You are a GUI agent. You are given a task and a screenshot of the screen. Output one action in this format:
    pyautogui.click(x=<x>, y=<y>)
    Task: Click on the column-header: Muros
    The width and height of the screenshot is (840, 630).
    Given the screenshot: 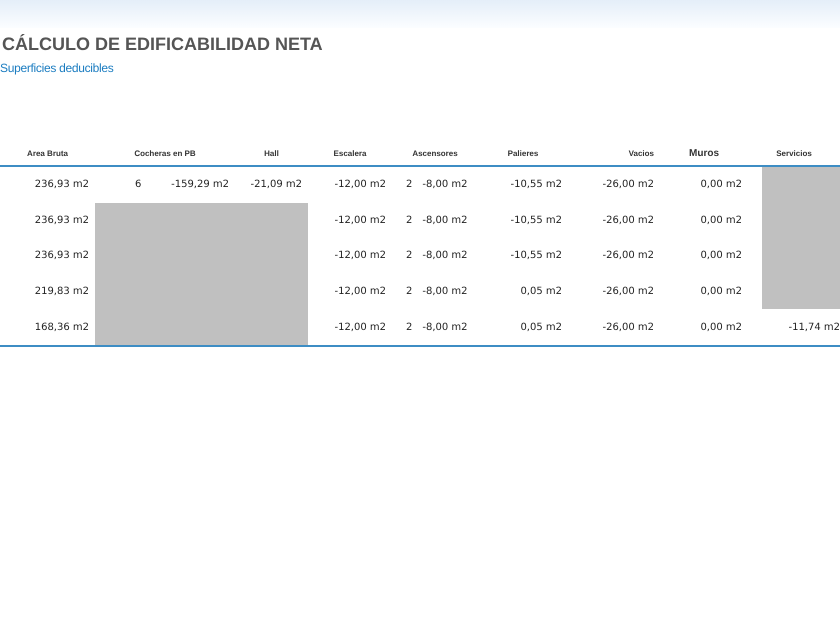 What is the action you would take?
    pyautogui.click(x=704, y=153)
    